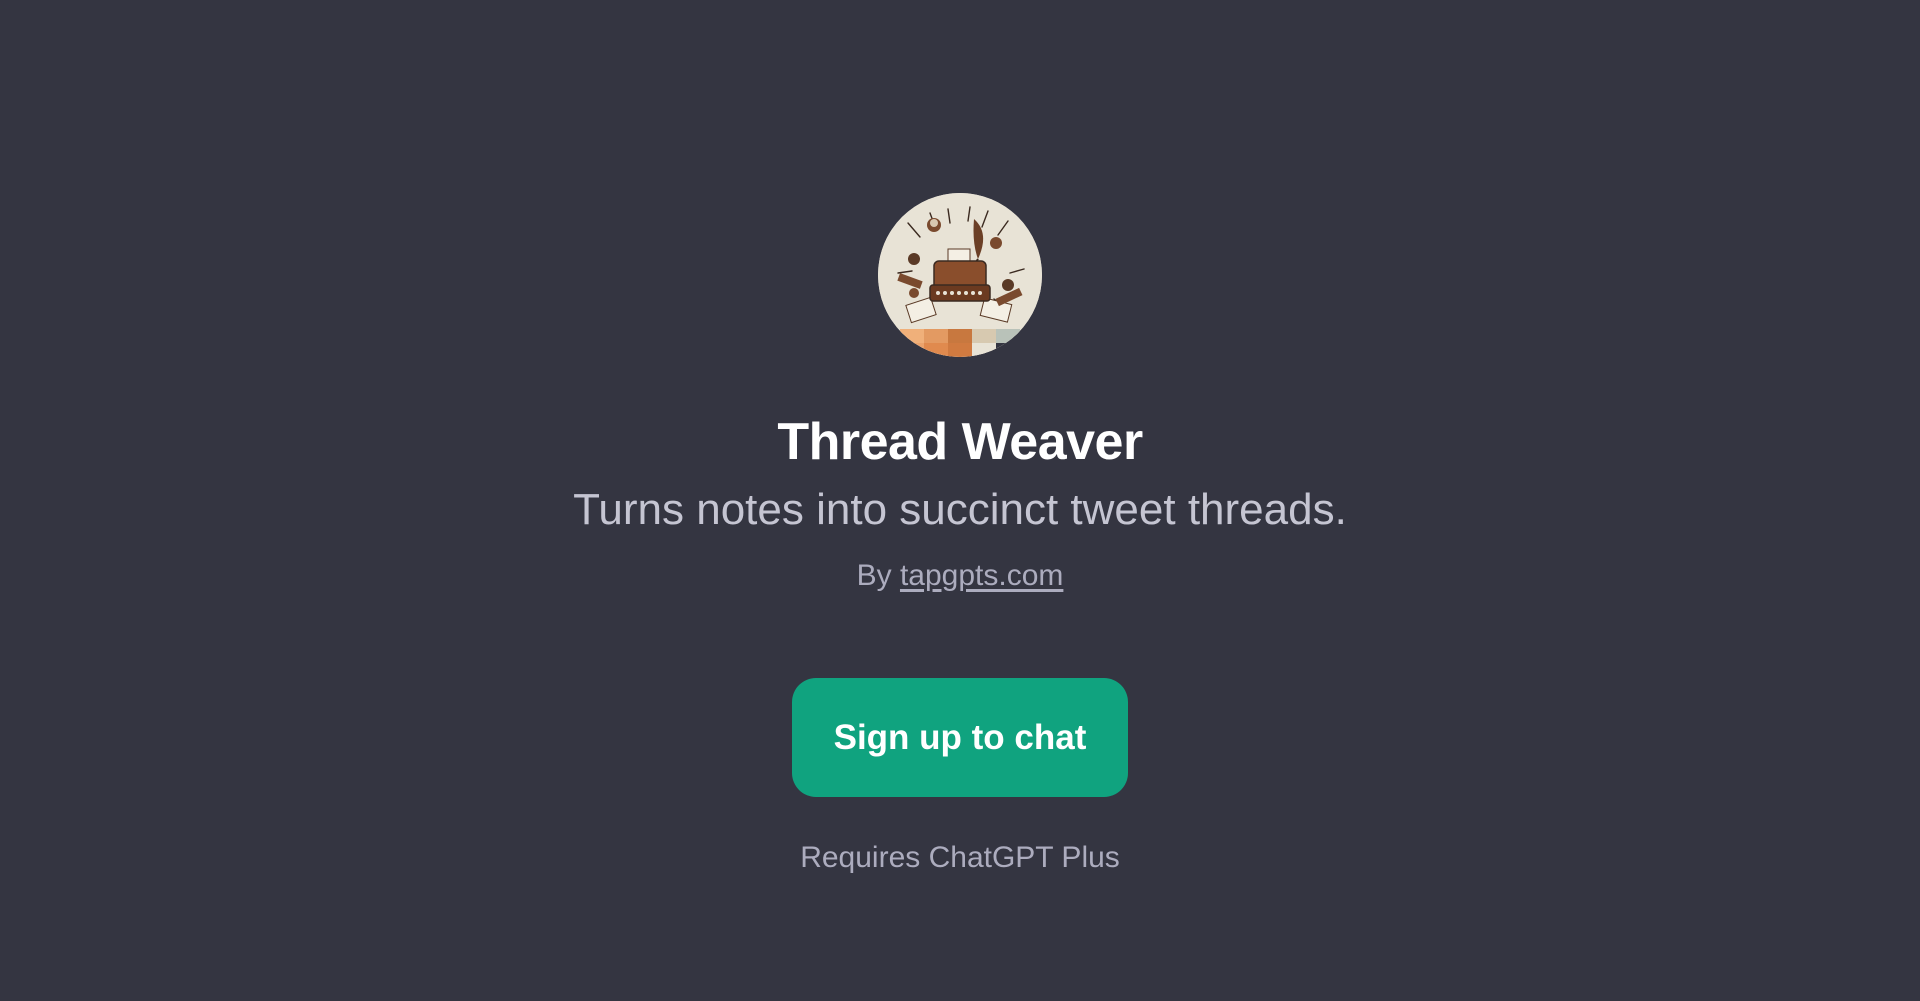  I want to click on gpt-avatar, so click(960, 275).